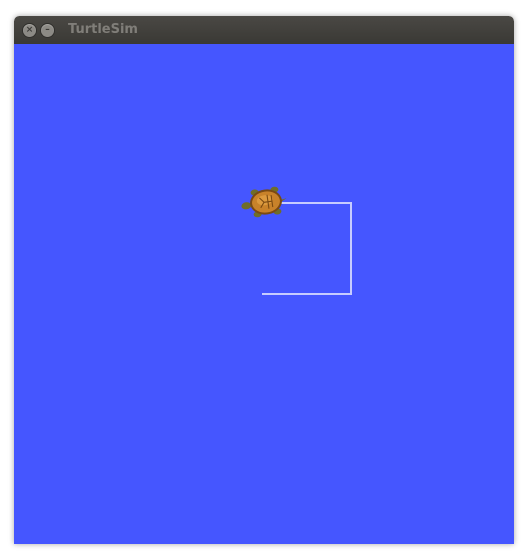 This screenshot has width=521, height=554. What do you see at coordinates (264, 30) in the screenshot?
I see `title-bar: × – TurtleSim` at bounding box center [264, 30].